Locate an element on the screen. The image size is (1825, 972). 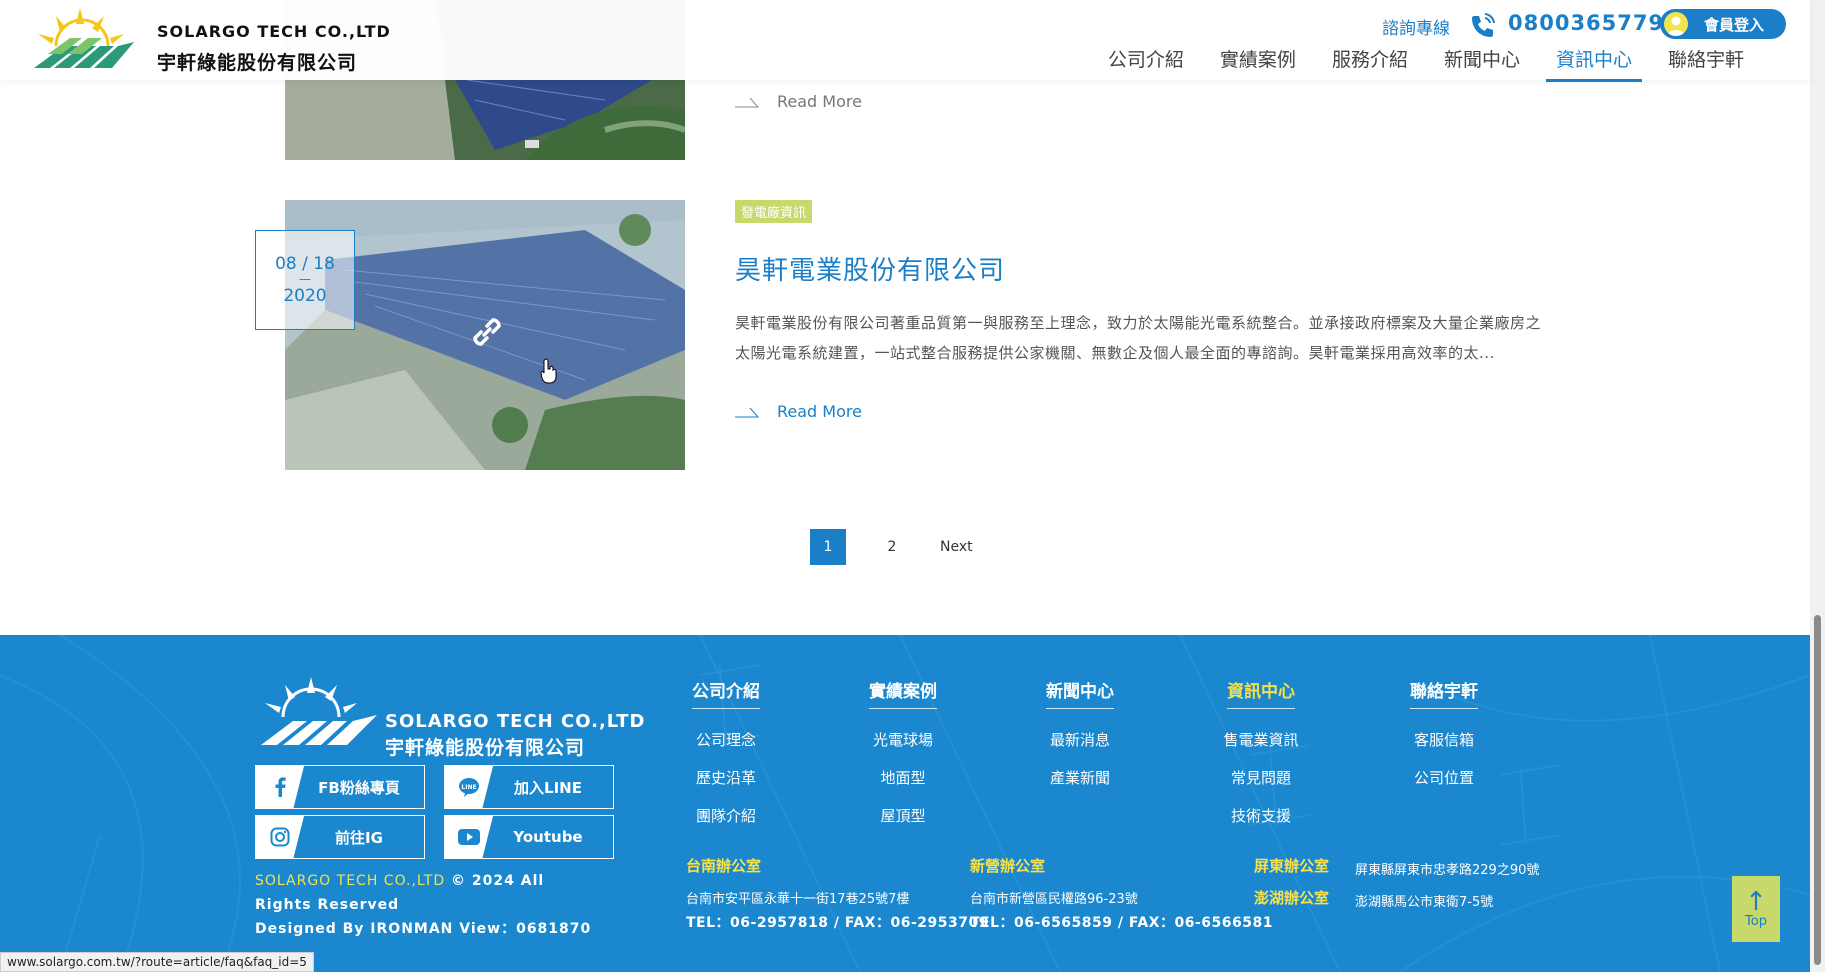
office-tainan-tel: TEL：06-2957818 / FAX：06-2953709 is located at coordinates (837, 923).